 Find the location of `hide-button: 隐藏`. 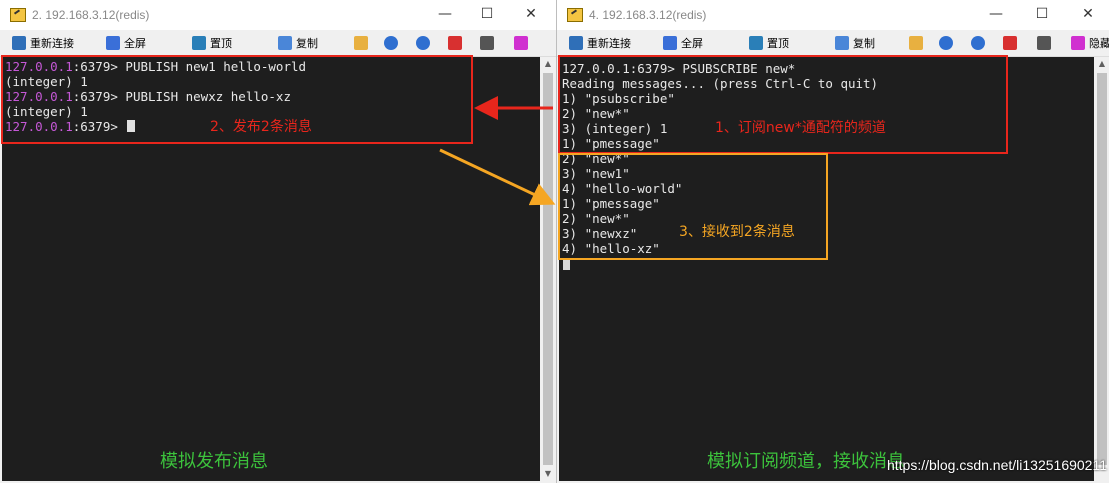

hide-button: 隐藏 is located at coordinates (1090, 43).